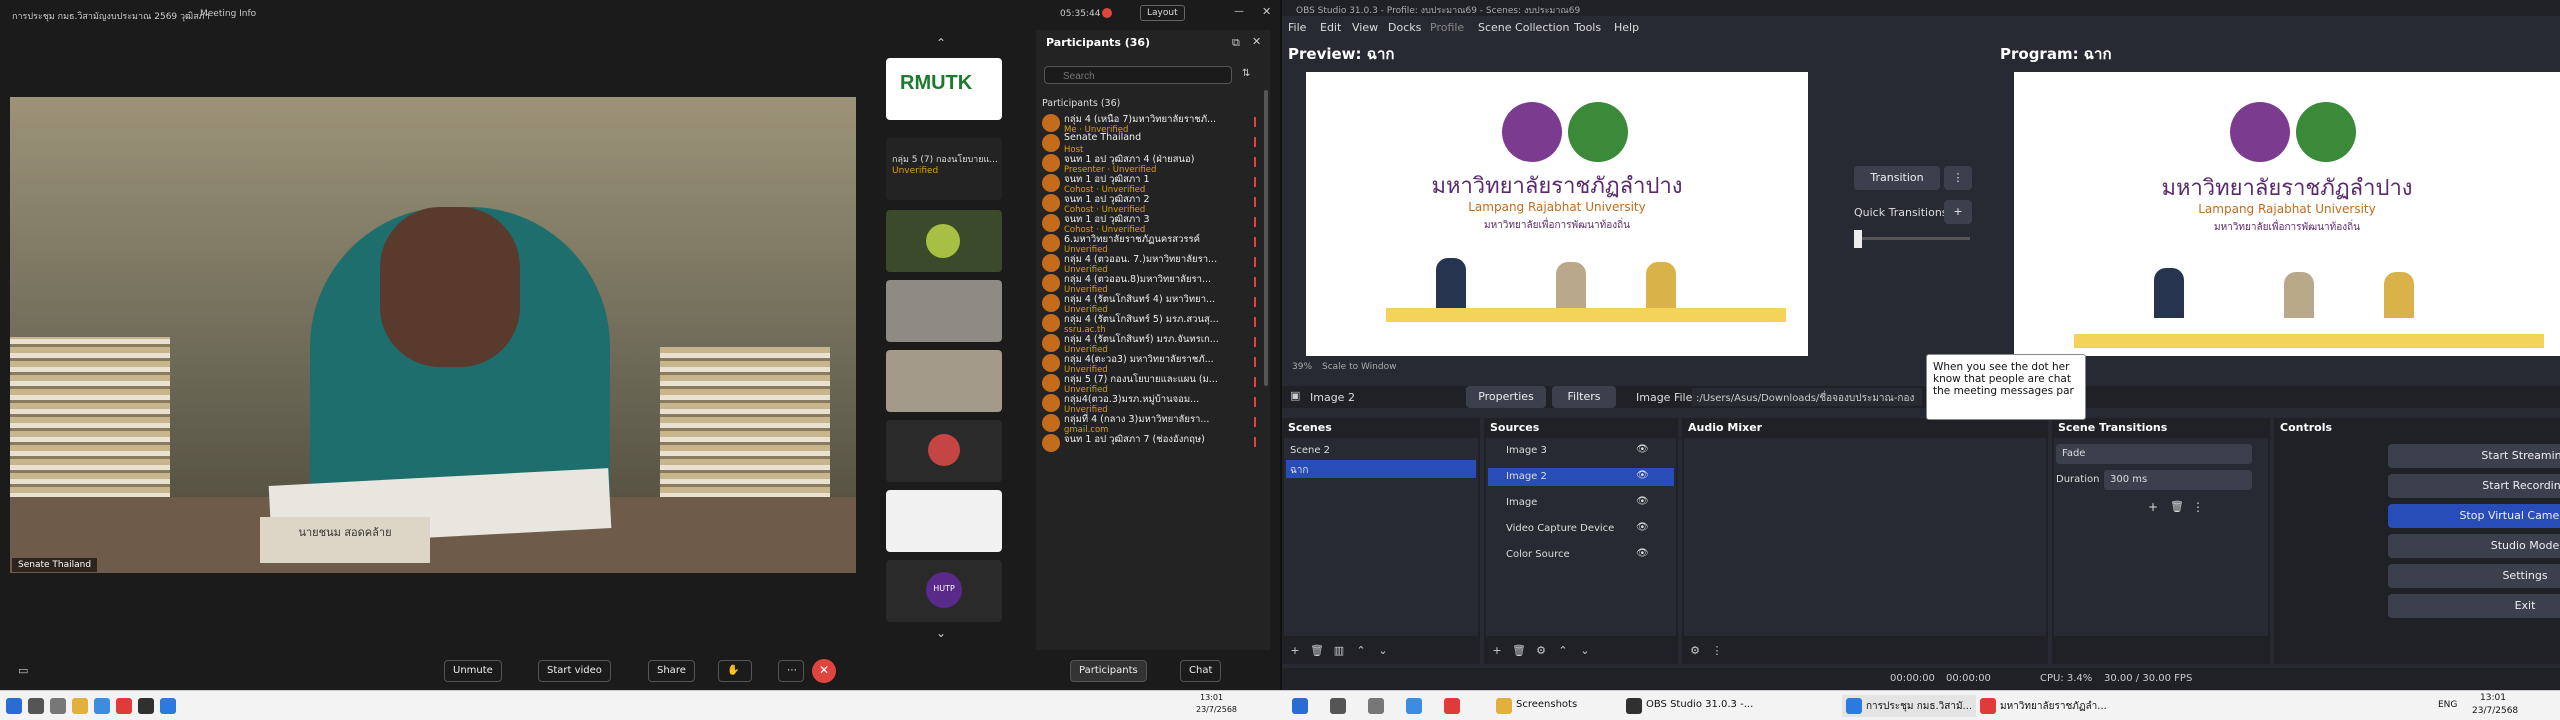  I want to click on chat-button: Chat, so click(1201, 671).